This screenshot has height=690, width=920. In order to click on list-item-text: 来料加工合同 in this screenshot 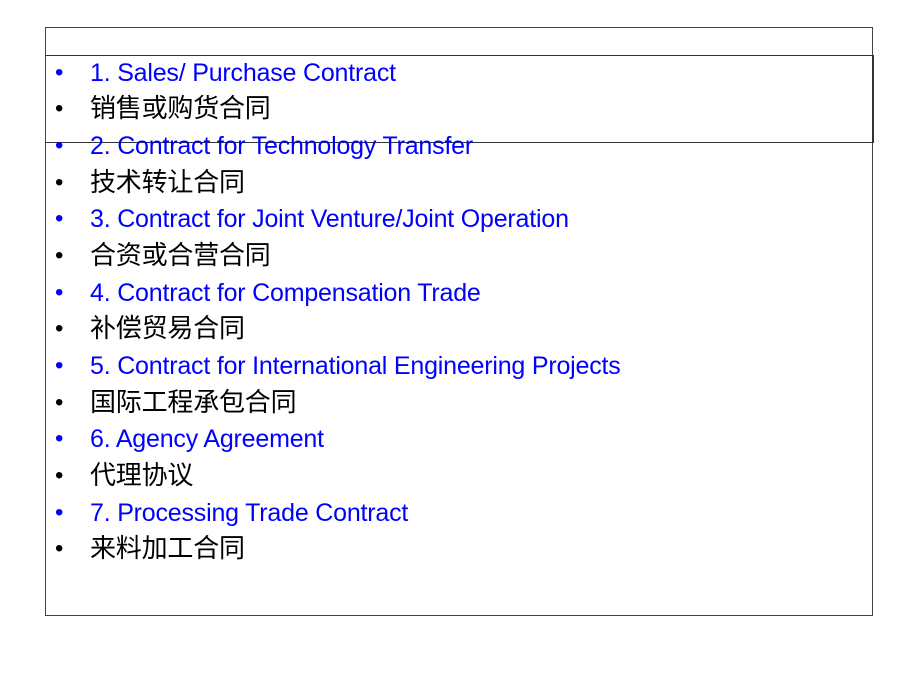, I will do `click(167, 549)`.